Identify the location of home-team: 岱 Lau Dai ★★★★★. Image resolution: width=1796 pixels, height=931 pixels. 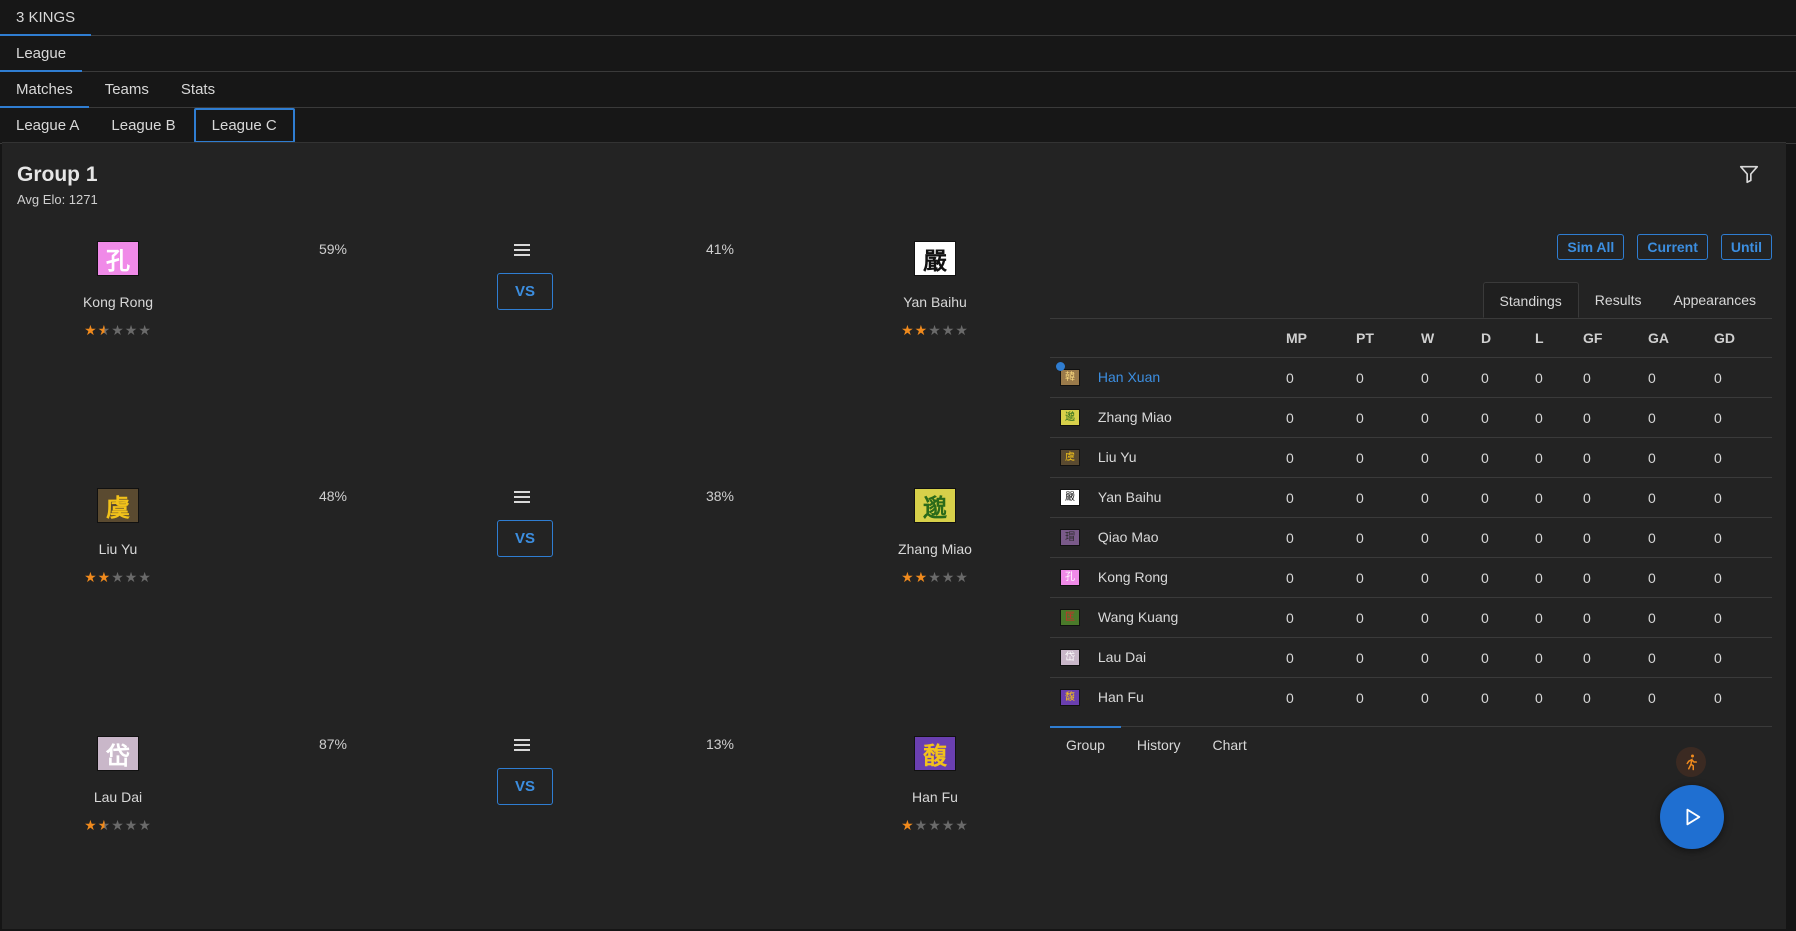
(118, 785).